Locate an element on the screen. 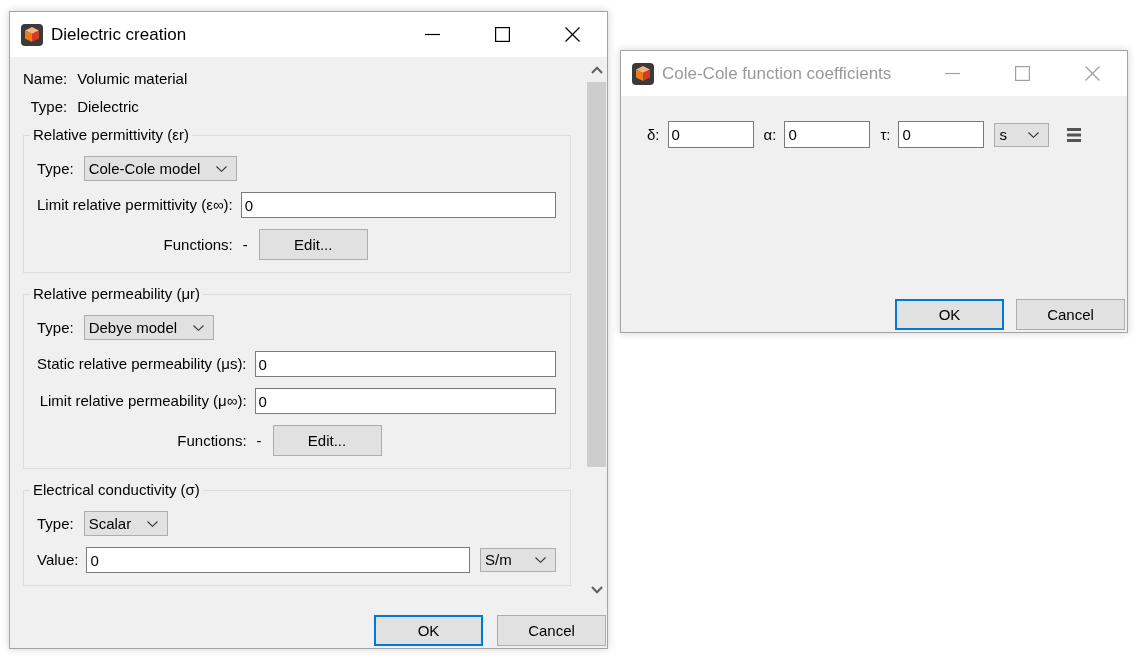  field-label: α: is located at coordinates (770, 134).